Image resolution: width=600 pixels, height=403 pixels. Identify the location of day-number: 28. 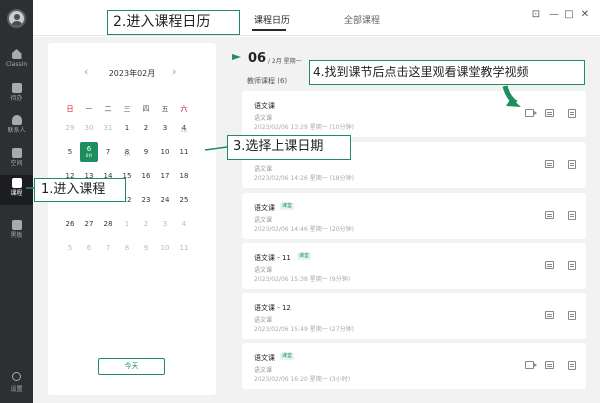
(108, 224).